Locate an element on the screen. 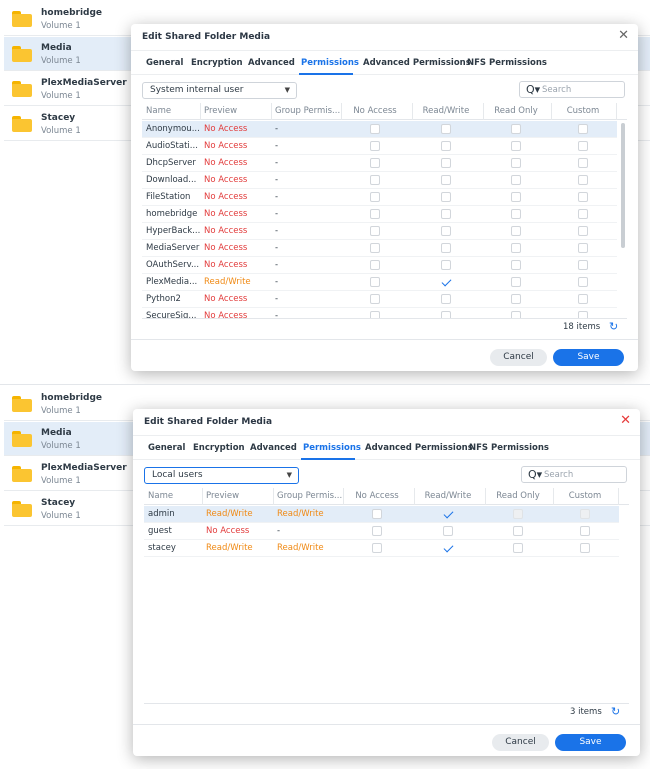  column-header: Custom is located at coordinates (585, 496).